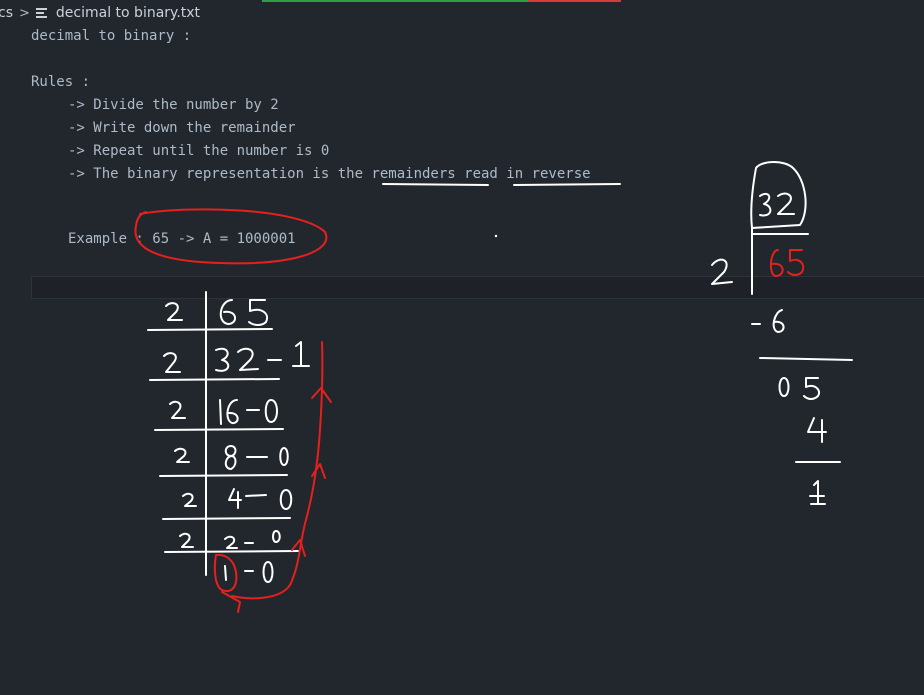 Image resolution: width=924 pixels, height=695 pixels. I want to click on breadcrumb: cs > decimal to binary.txt, so click(100, 13).